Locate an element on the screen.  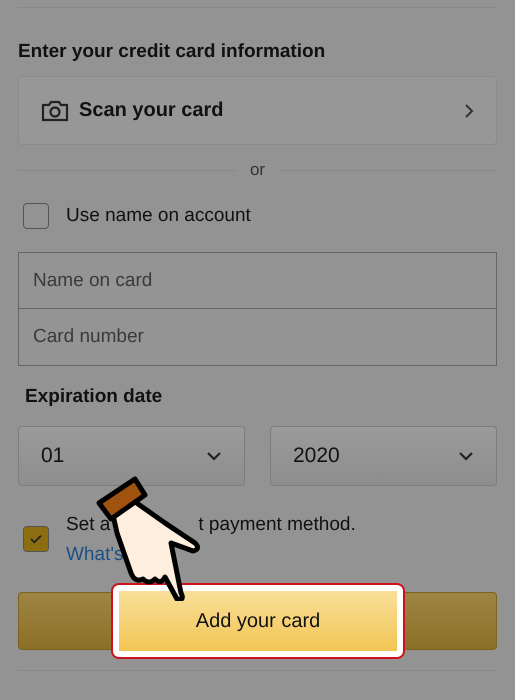
camera-icon is located at coordinates (55, 111).